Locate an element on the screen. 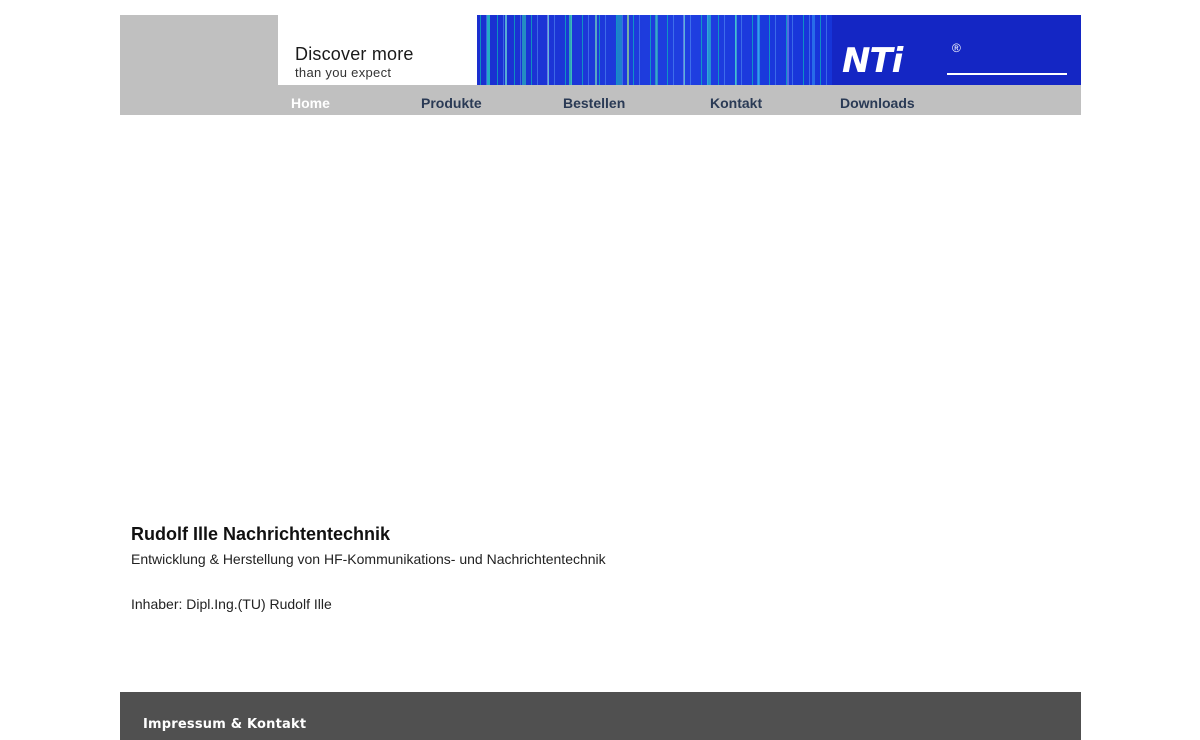  footer: Impressum & Kontakt is located at coordinates (600, 716).